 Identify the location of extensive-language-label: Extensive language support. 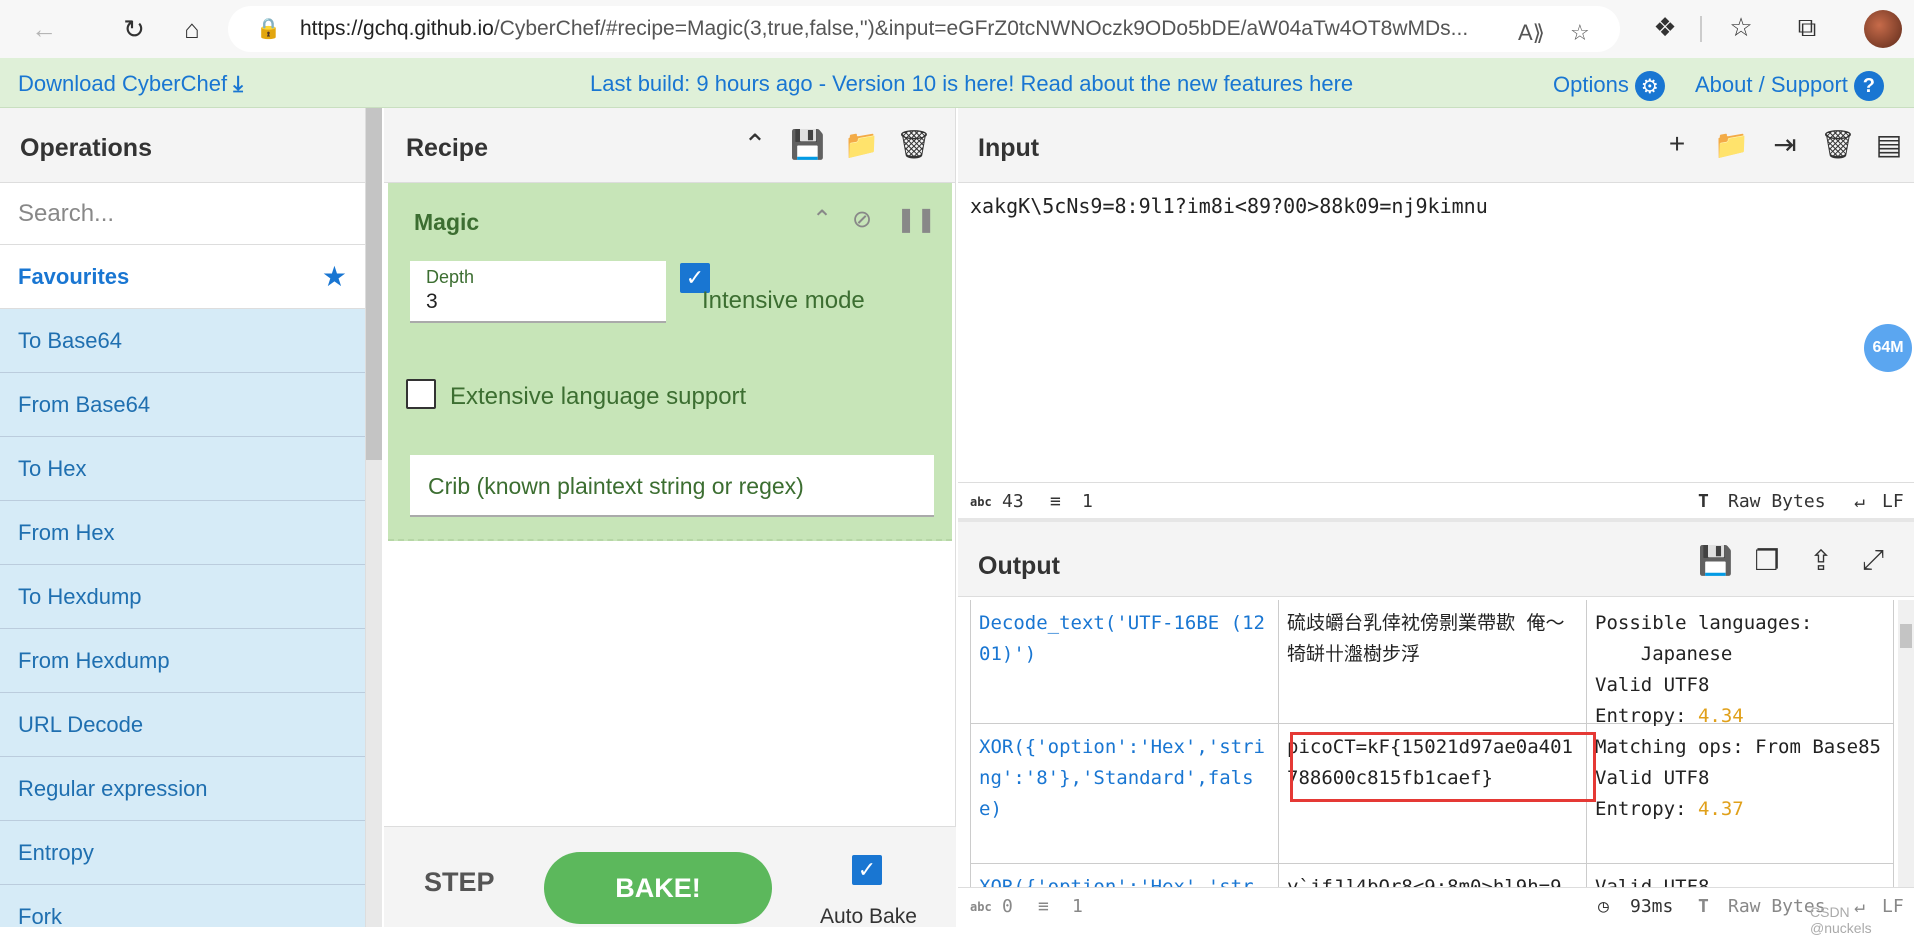
(598, 397).